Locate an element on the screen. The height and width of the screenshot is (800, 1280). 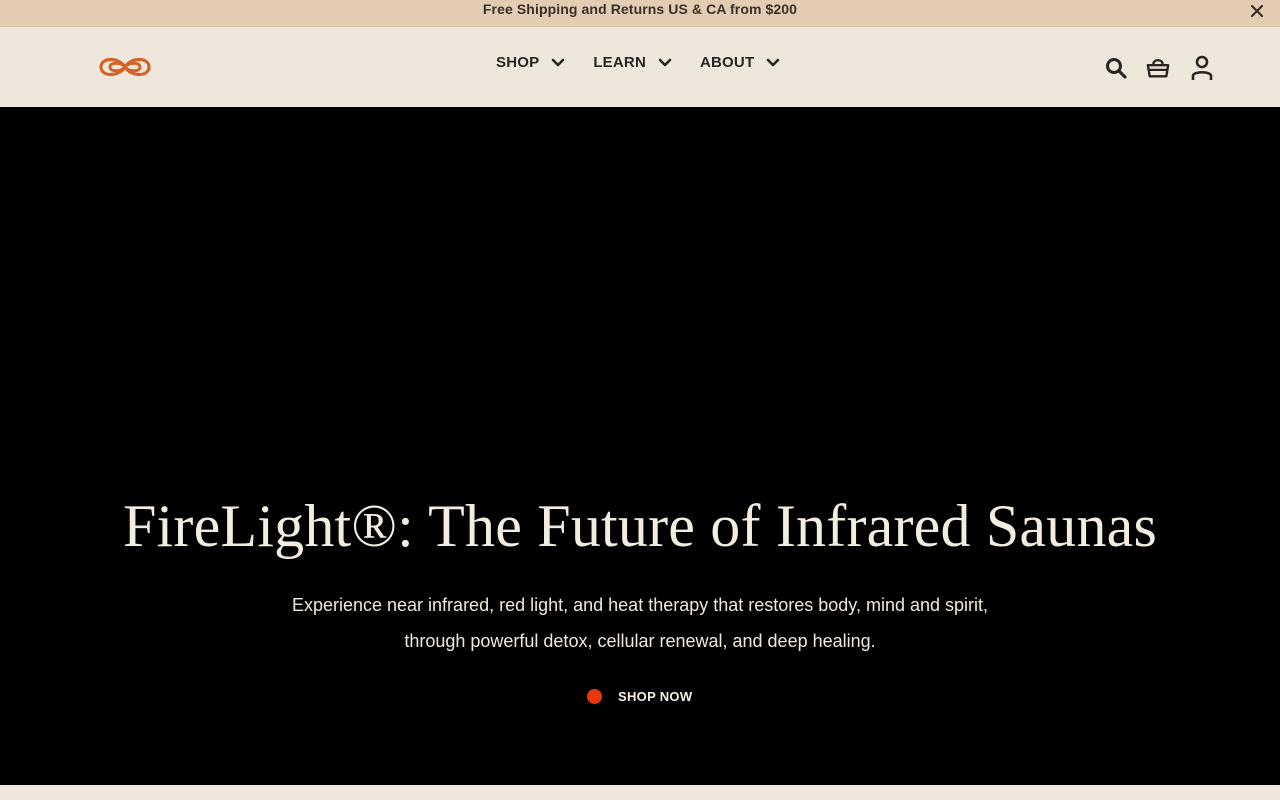
search-icon is located at coordinates (1116, 68).